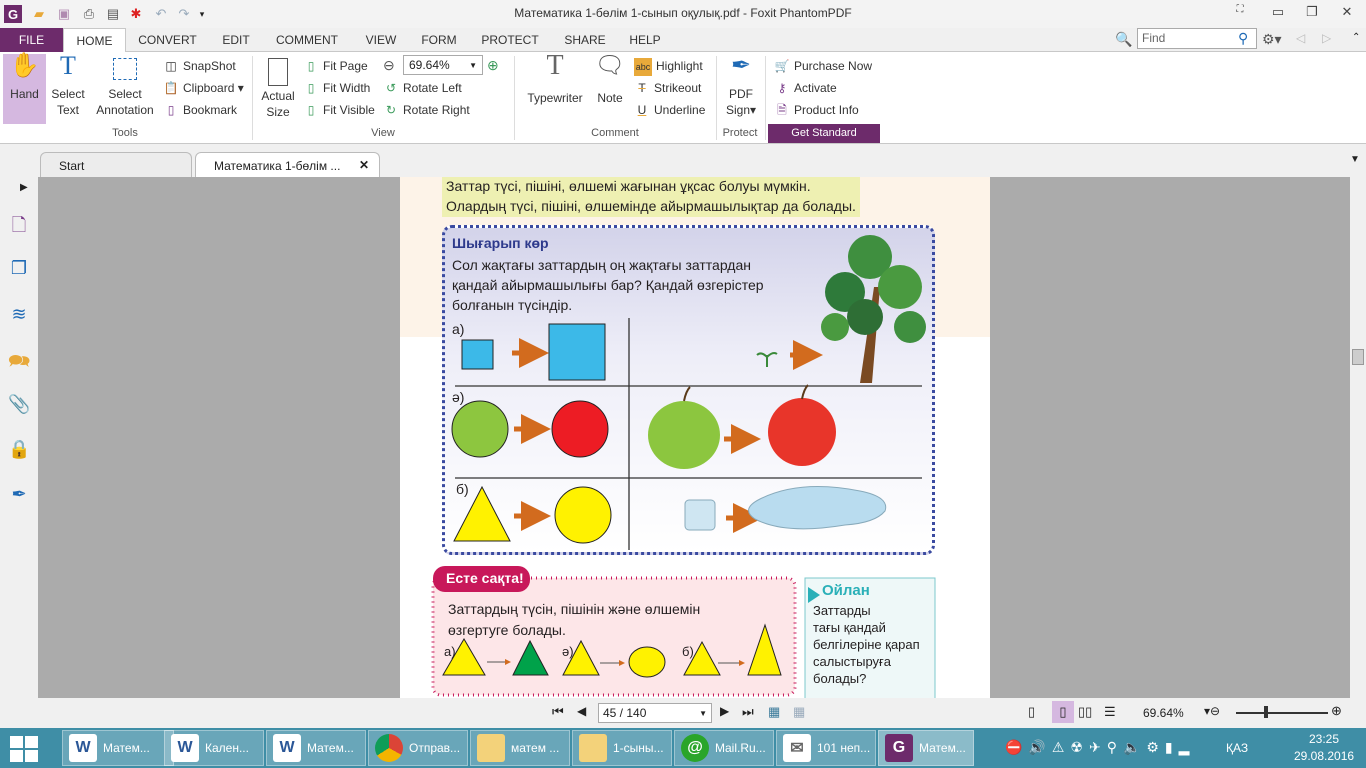 Image resolution: width=1366 pixels, height=768 pixels. I want to click on tab-home: HOME, so click(94, 40).